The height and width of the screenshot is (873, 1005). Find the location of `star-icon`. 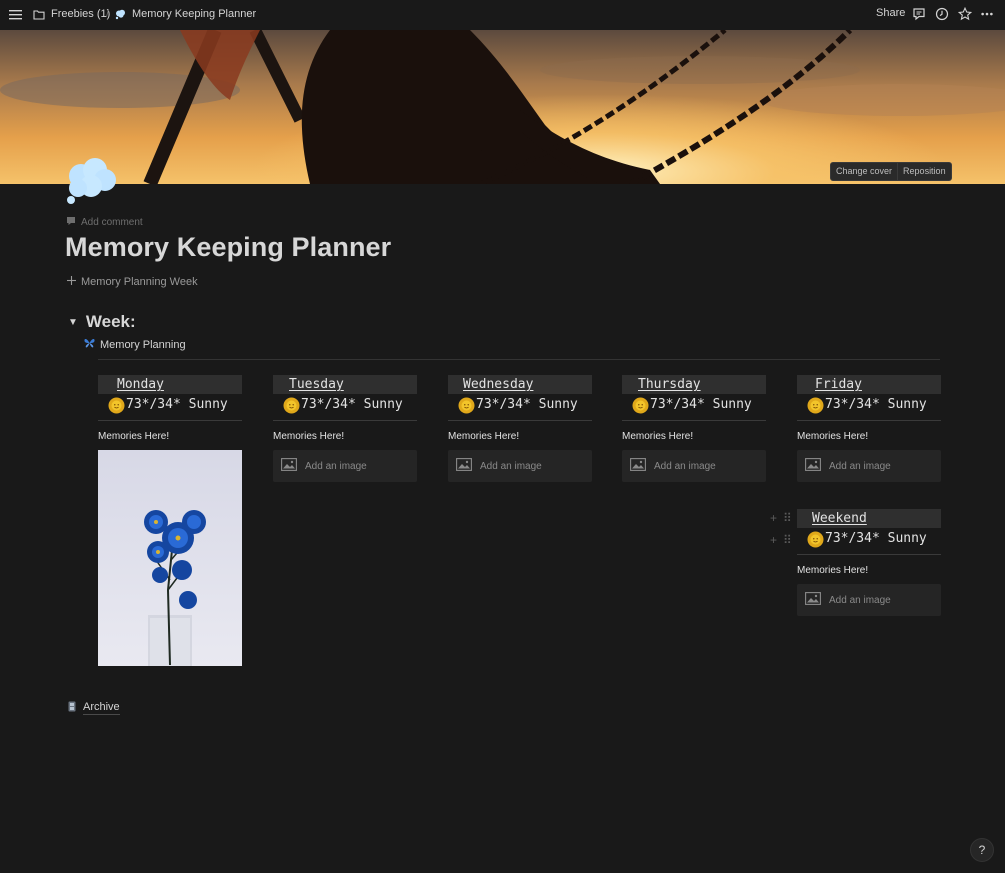

star-icon is located at coordinates (965, 14).